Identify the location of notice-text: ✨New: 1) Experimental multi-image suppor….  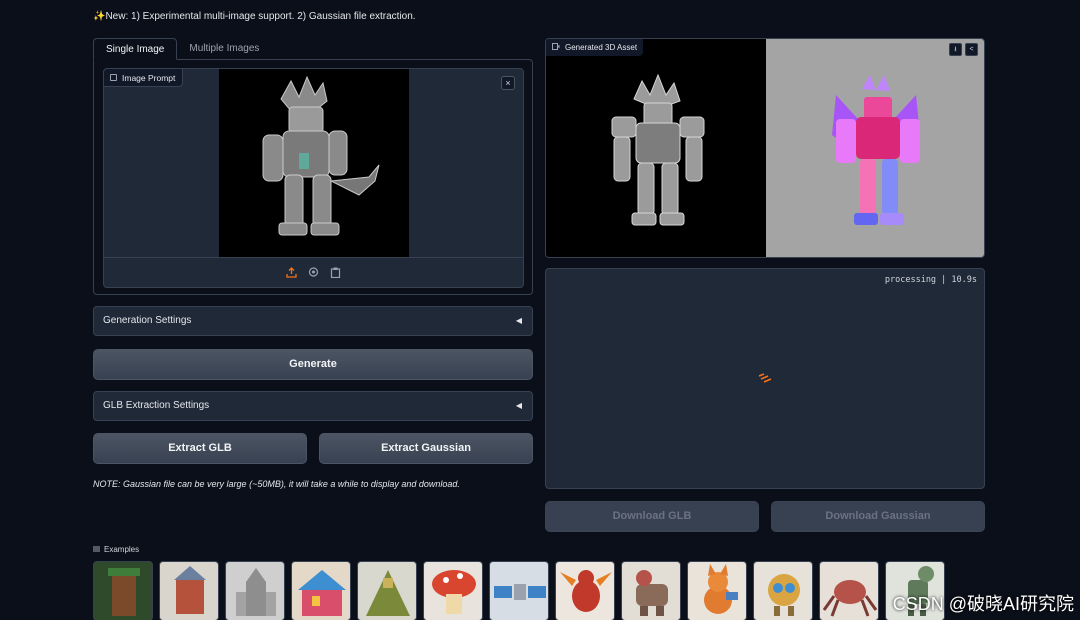
(254, 16).